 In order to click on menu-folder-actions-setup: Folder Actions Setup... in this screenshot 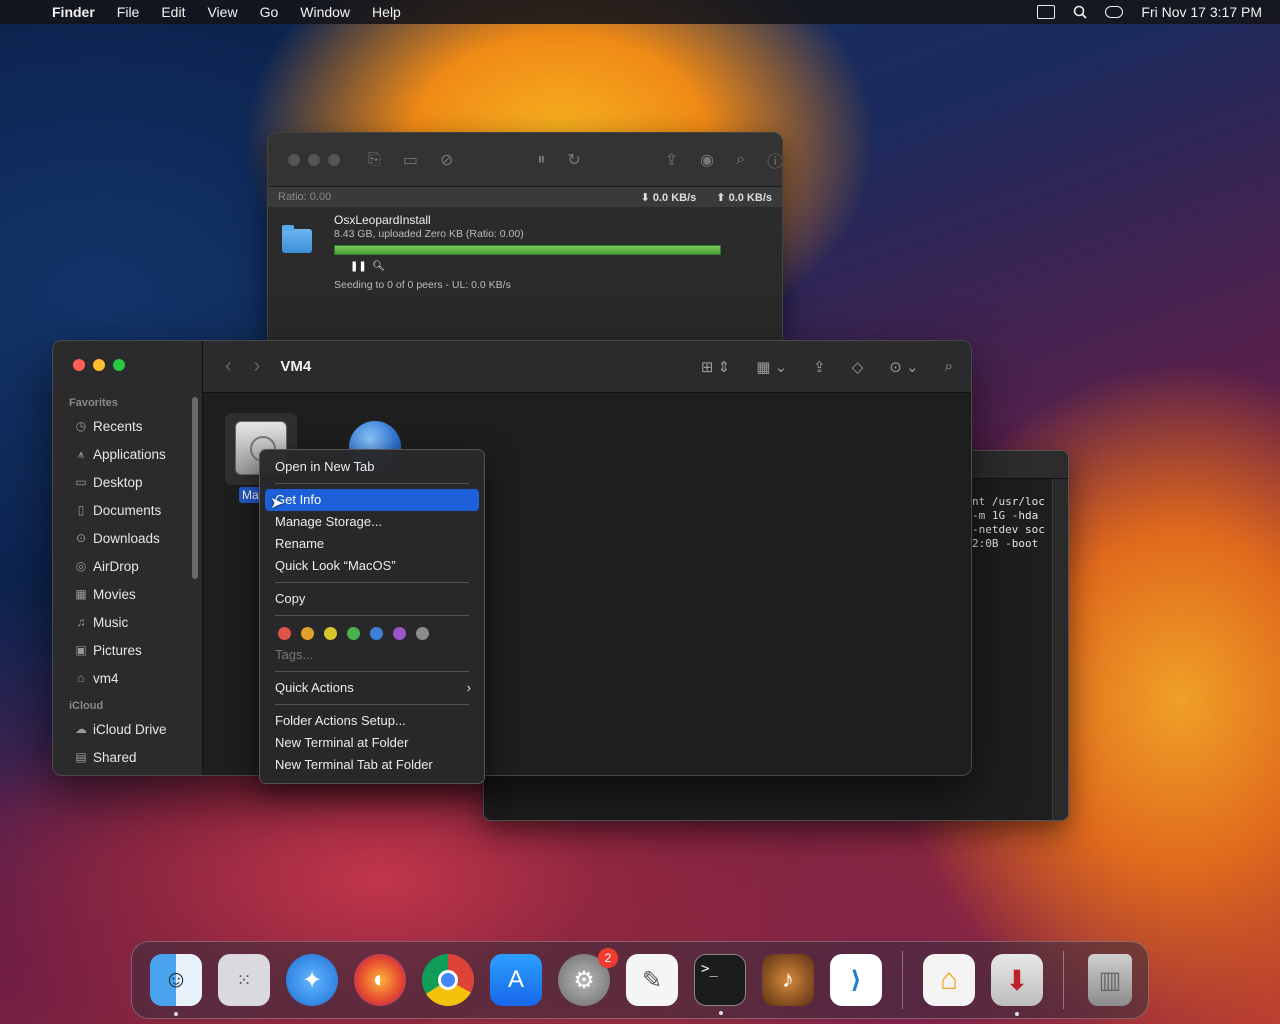, I will do `click(372, 721)`.